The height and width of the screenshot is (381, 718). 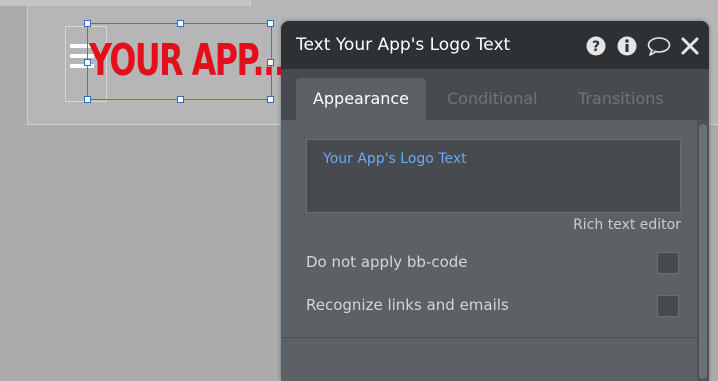 What do you see at coordinates (495, 337) in the screenshot?
I see `section-divider` at bounding box center [495, 337].